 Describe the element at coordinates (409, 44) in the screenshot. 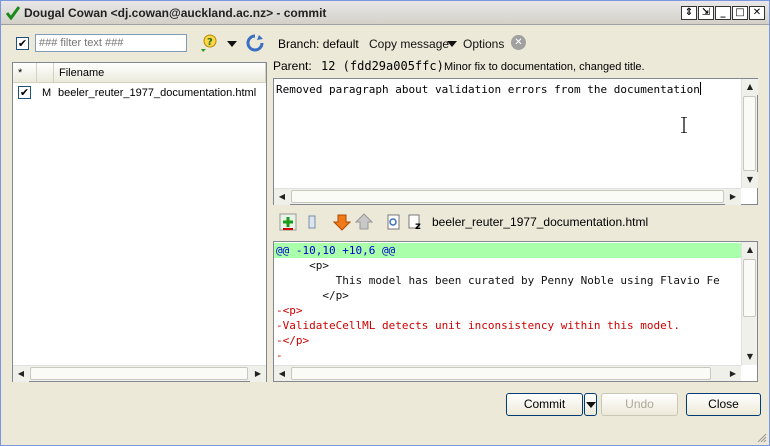

I see `copy-message-menu: Copy message` at that location.